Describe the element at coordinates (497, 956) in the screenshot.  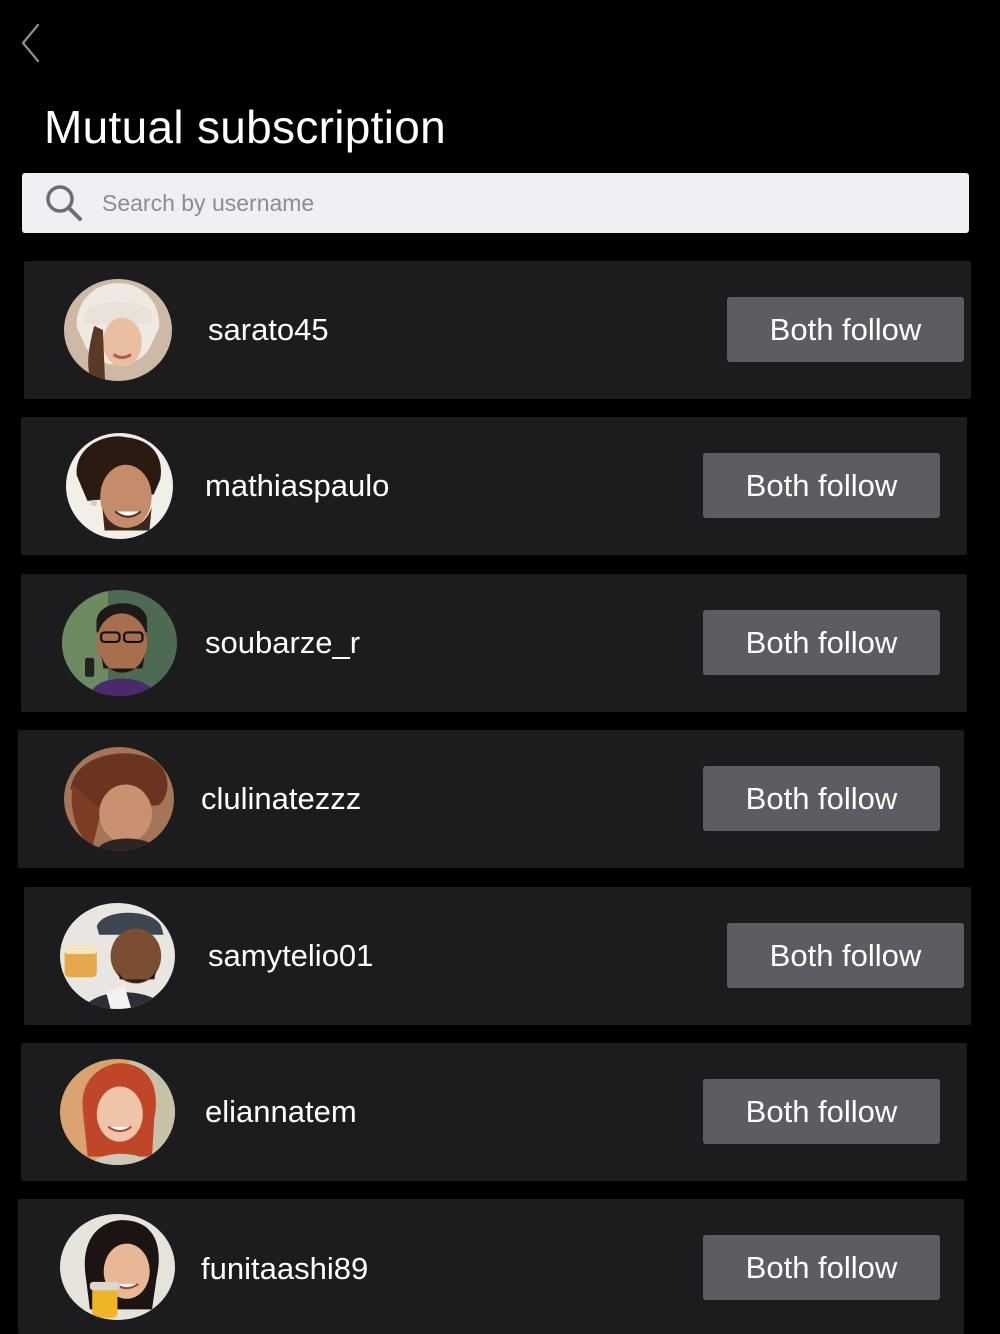
I see `list-item: samytelio01 Both follow` at that location.